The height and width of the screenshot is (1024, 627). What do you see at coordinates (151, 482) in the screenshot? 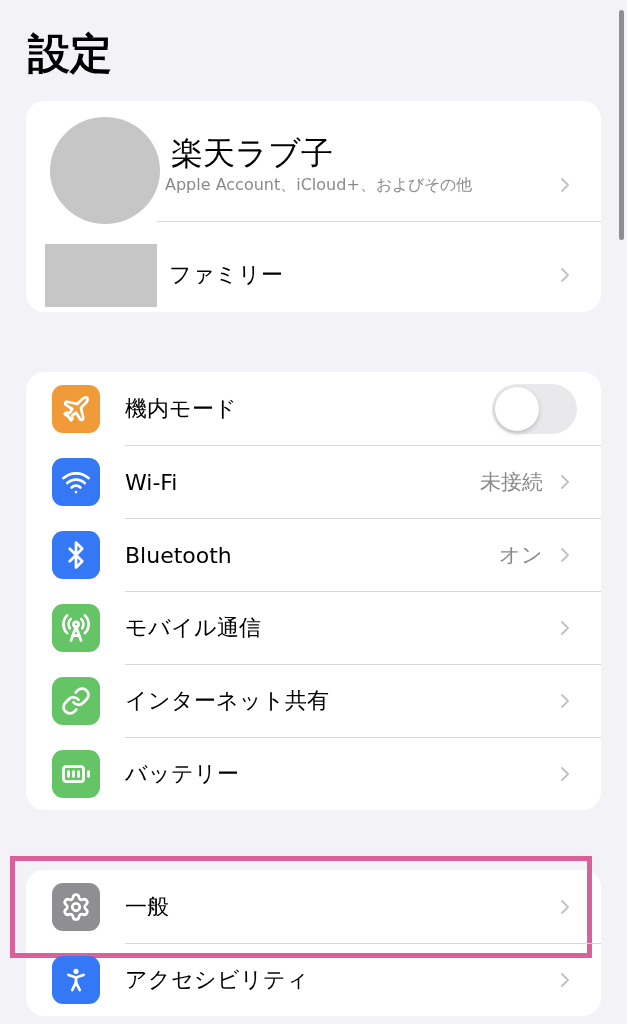
I see `setting-label: Wi-Fi` at bounding box center [151, 482].